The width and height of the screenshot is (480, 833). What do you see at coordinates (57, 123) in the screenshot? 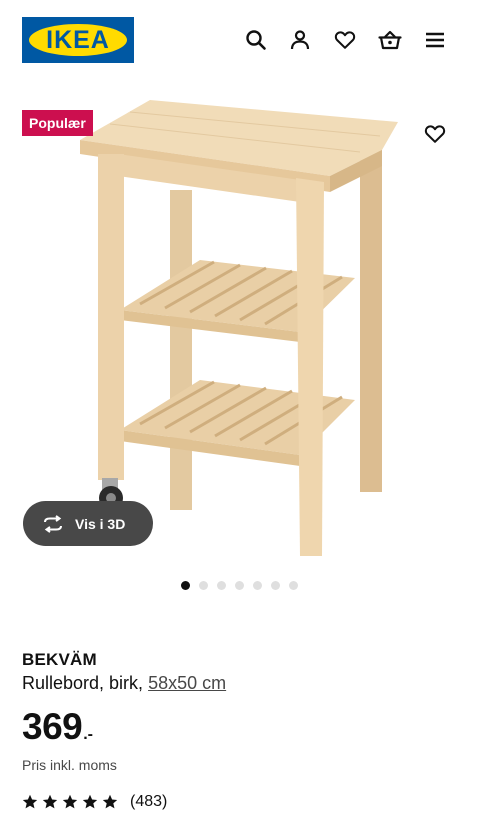
I see `popular-badge: Populær` at bounding box center [57, 123].